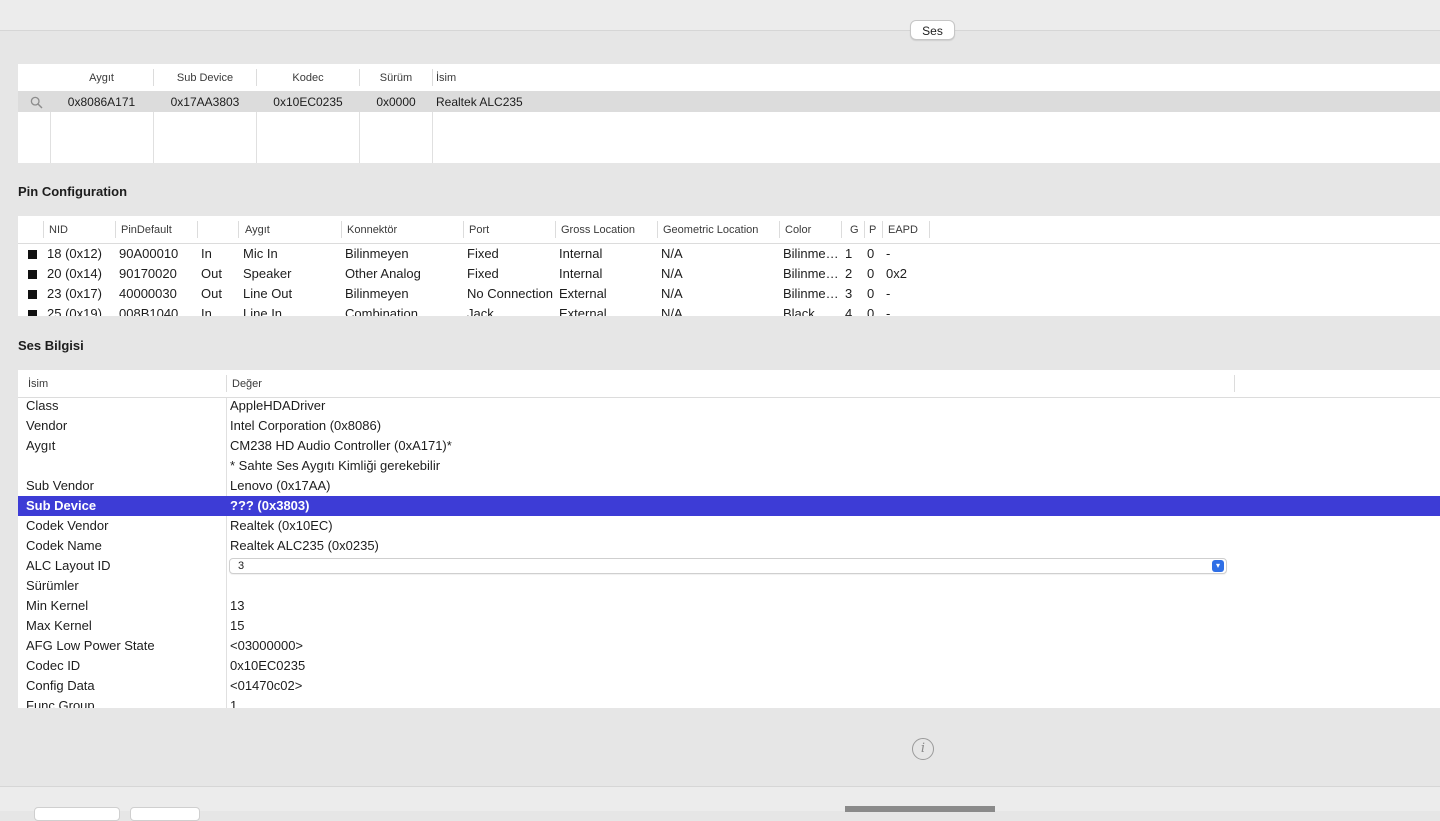  Describe the element at coordinates (372, 229) in the screenshot. I see `col-connector: Konnektör` at that location.